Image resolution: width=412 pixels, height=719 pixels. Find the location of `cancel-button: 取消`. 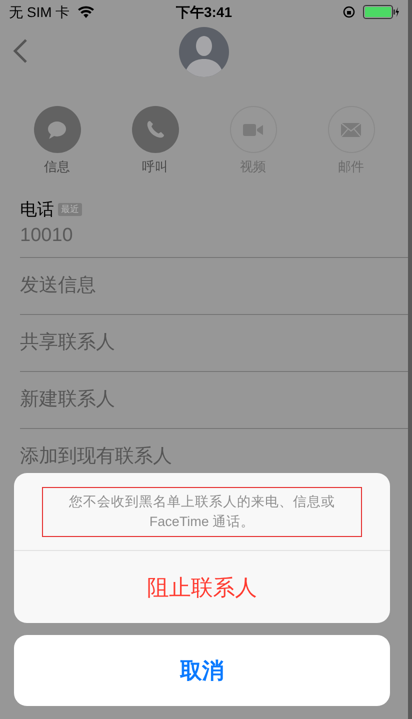

cancel-button: 取消 is located at coordinates (202, 670).